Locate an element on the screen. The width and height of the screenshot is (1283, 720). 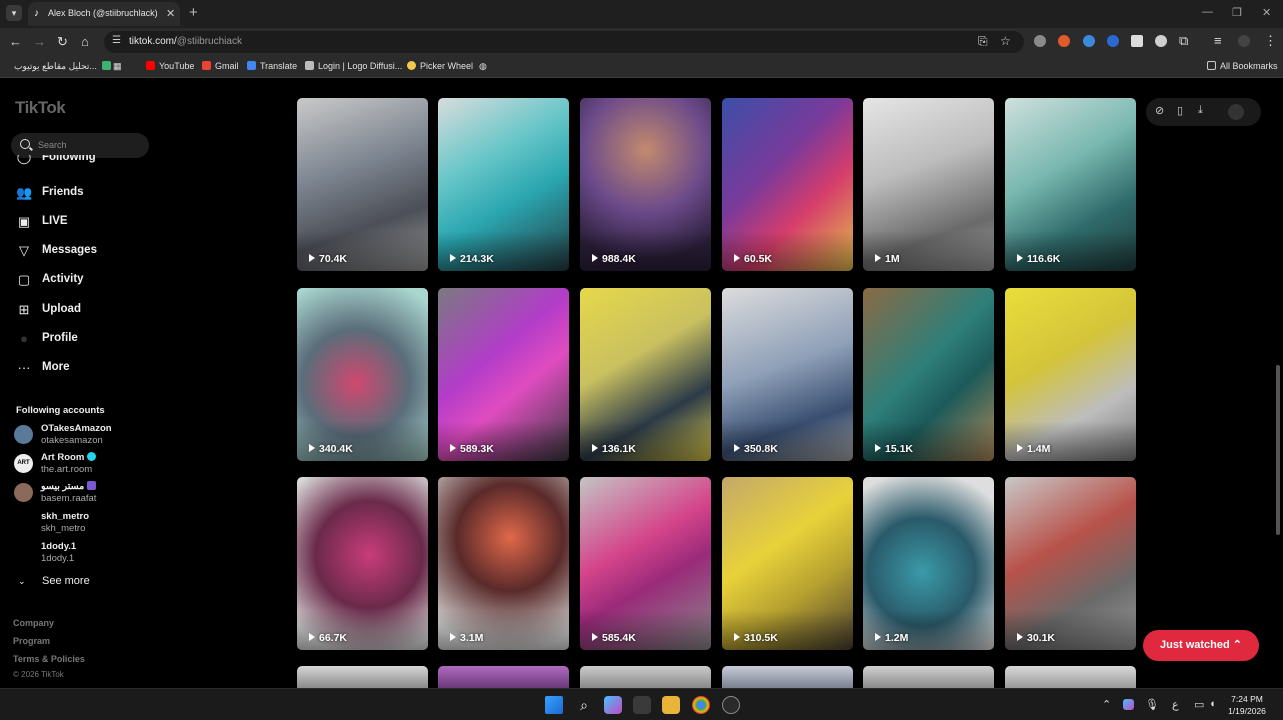
video-thumbnail: 310.5K is located at coordinates (787, 563).